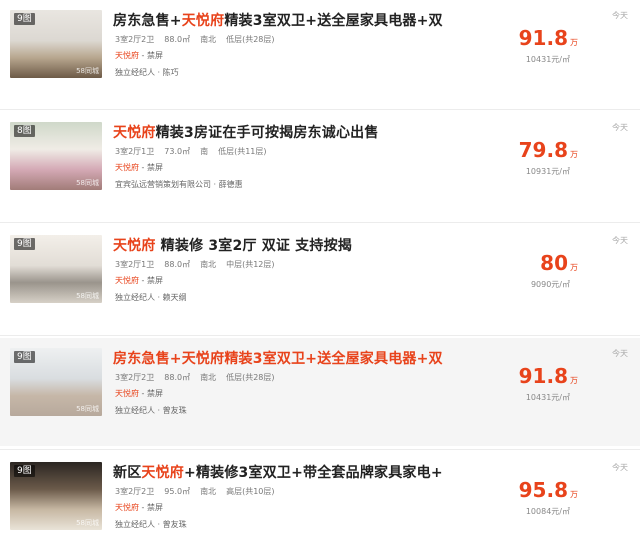 This screenshot has height=543, width=640. Describe the element at coordinates (333, 21) in the screenshot. I see `title-text: 精装3室双卫+送全屋家具电器+双` at that location.